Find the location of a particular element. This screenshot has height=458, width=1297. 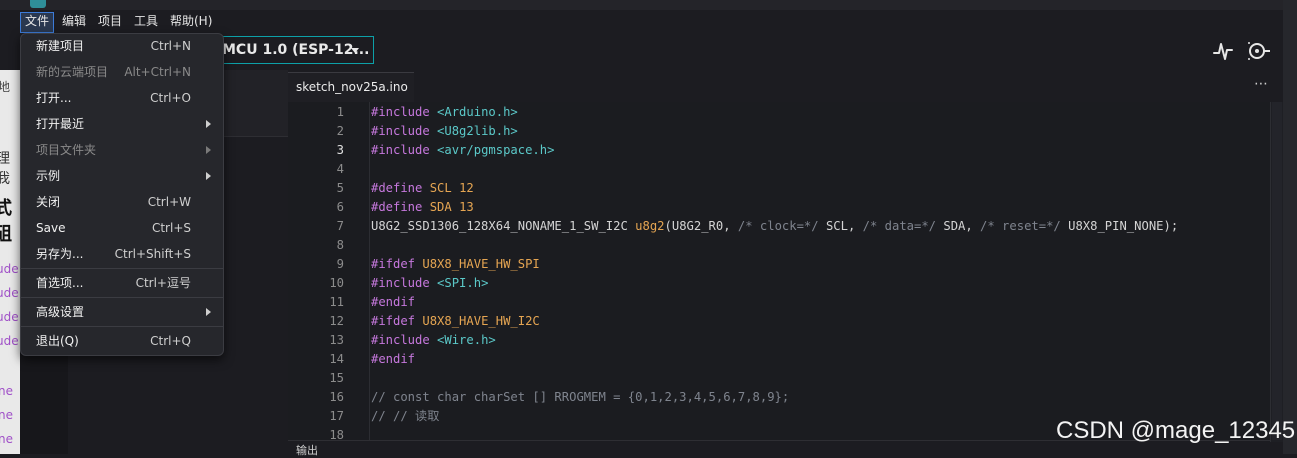

line-number: 17 is located at coordinates (336, 416).